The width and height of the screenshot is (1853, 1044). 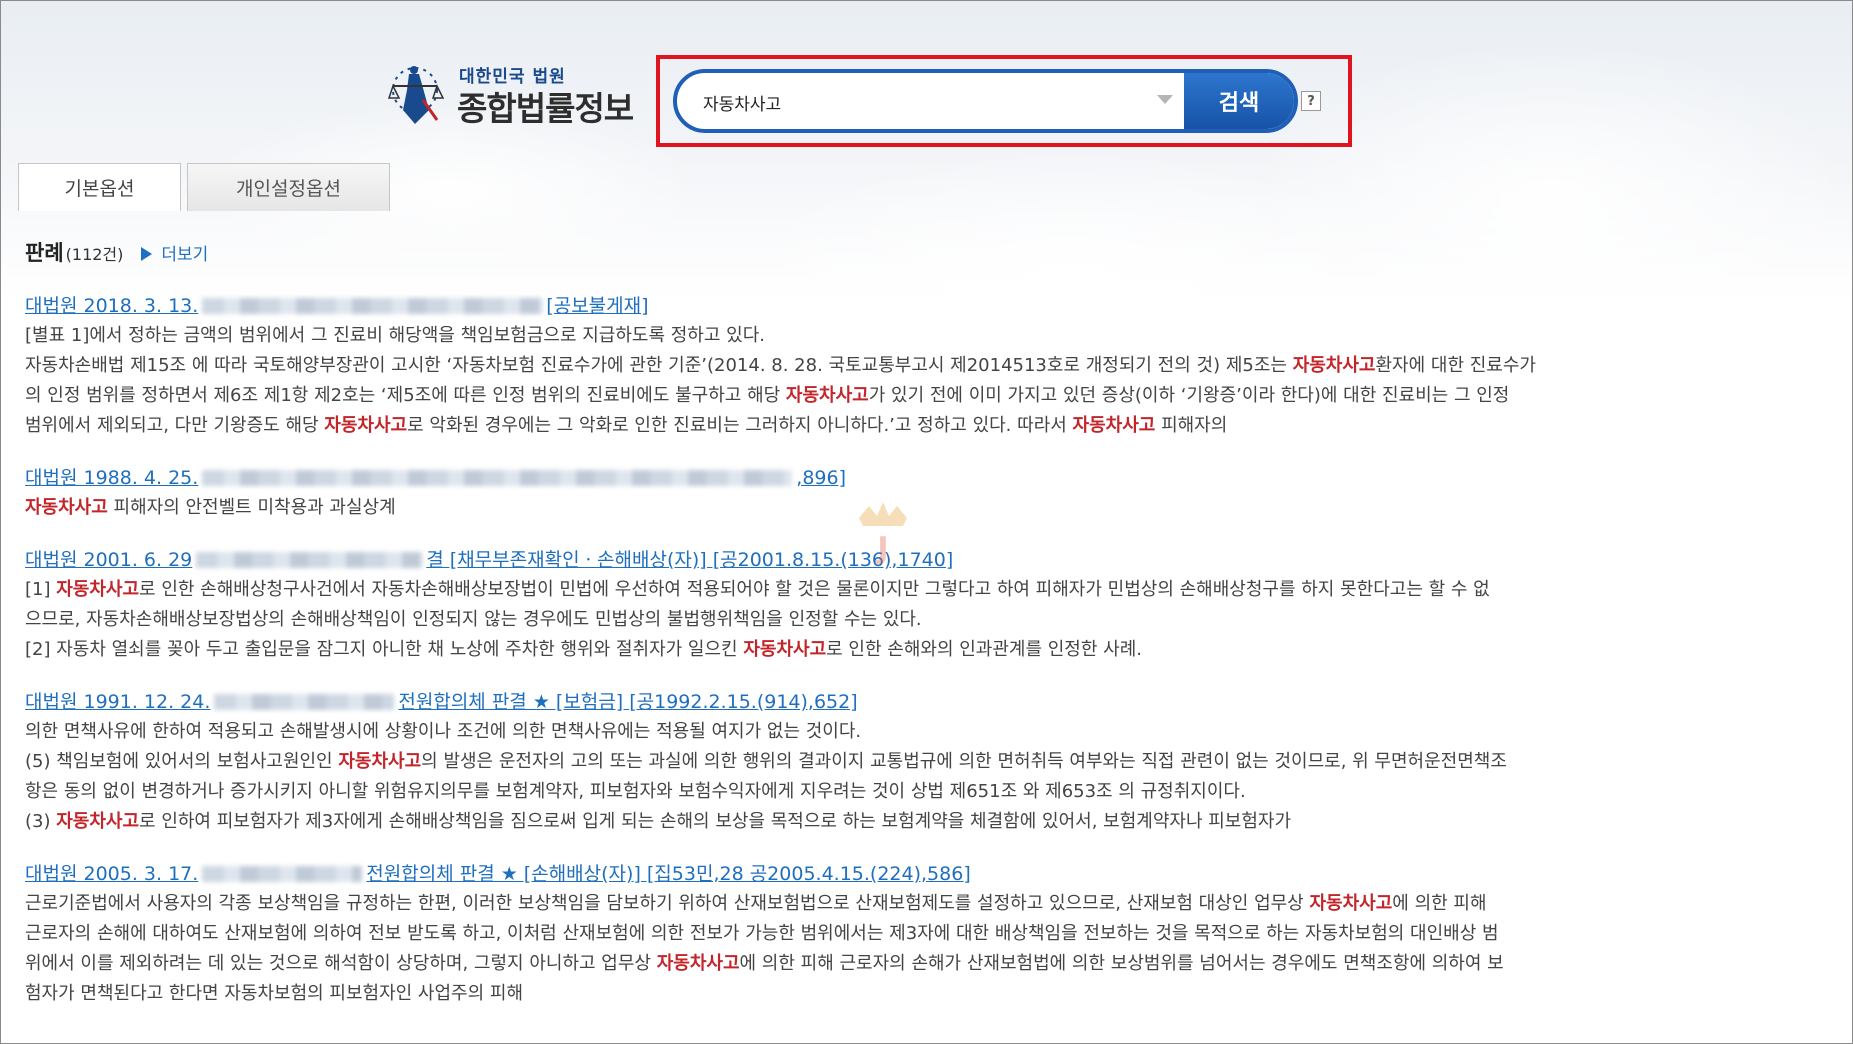 I want to click on snippet-text: 환자에 대한 진료수가, so click(x=1455, y=365).